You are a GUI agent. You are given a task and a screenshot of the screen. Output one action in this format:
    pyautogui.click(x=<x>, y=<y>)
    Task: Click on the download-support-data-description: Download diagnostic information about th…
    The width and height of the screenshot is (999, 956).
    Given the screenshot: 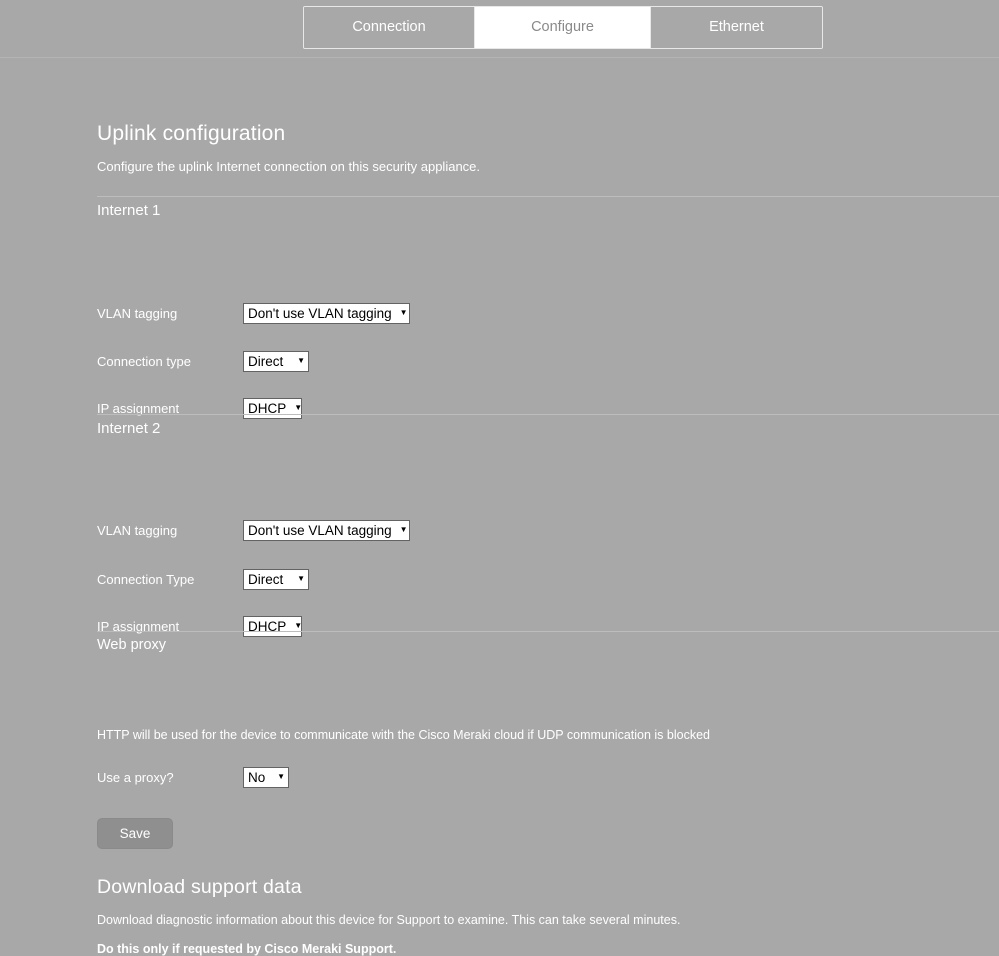 What is the action you would take?
    pyautogui.click(x=389, y=920)
    